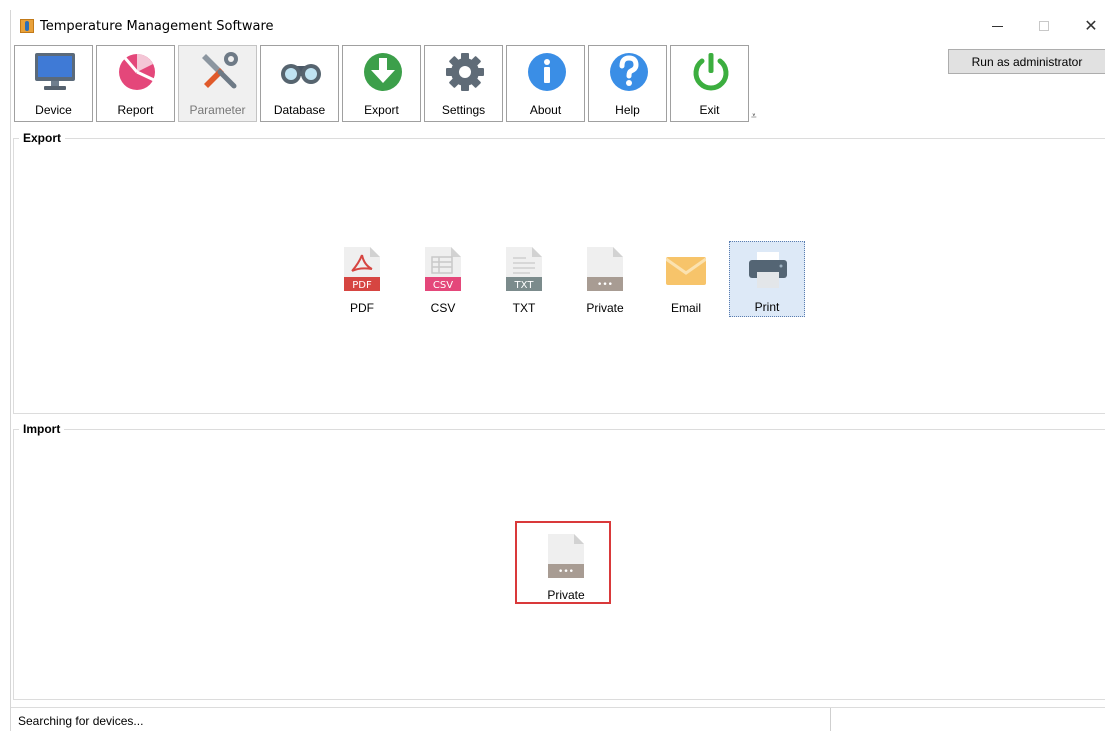 This screenshot has width=1105, height=731. I want to click on export-email-button: Email, so click(686, 281).